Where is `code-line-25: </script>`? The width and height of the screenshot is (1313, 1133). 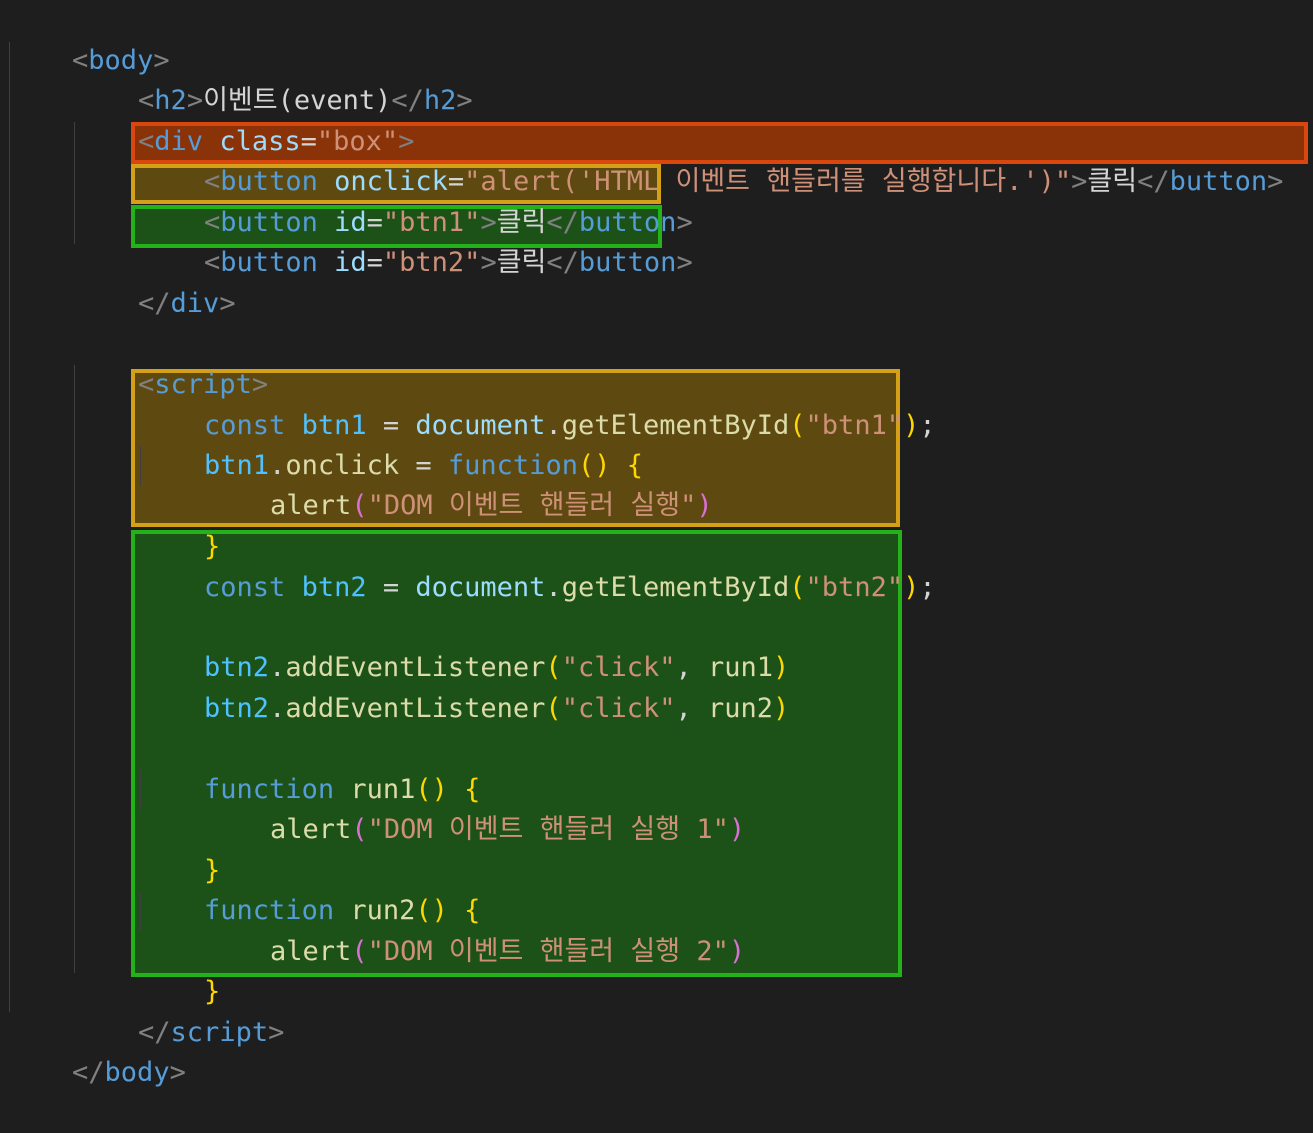 code-line-25: </script> is located at coordinates (178, 1010).